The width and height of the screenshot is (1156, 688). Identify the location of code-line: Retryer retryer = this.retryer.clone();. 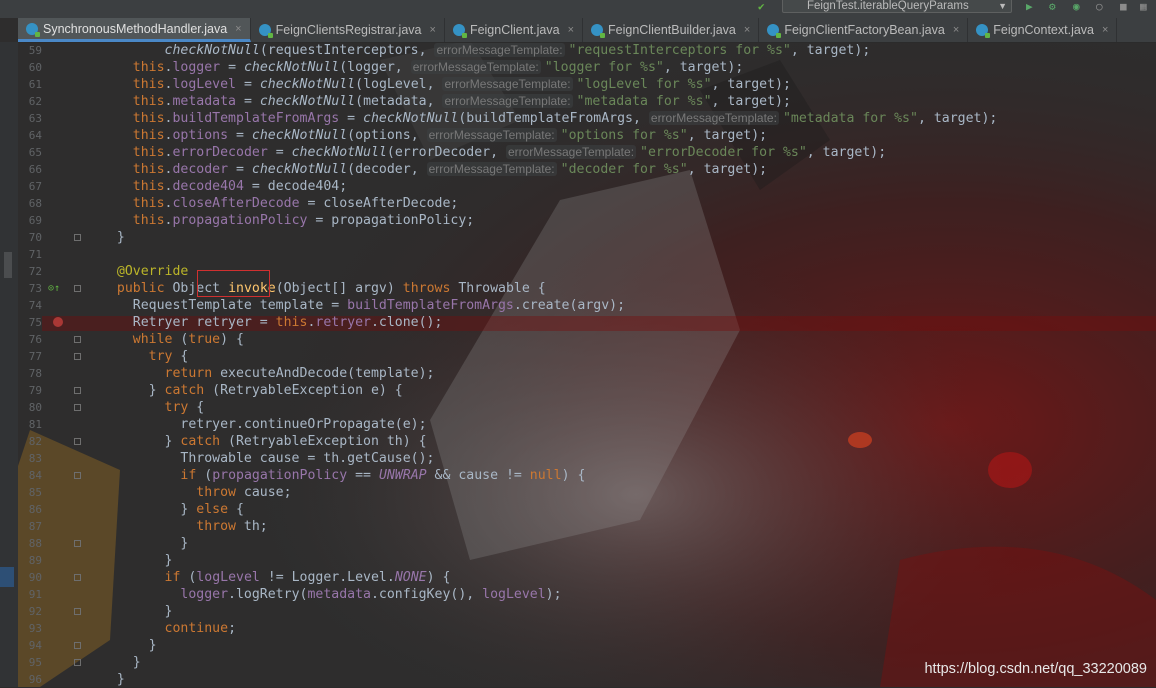
(272, 322).